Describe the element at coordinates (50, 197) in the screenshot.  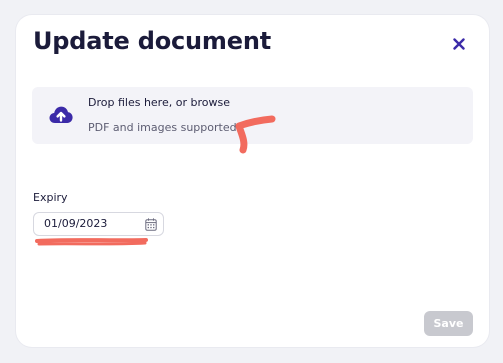
I see `expiry-label: Expiry` at that location.